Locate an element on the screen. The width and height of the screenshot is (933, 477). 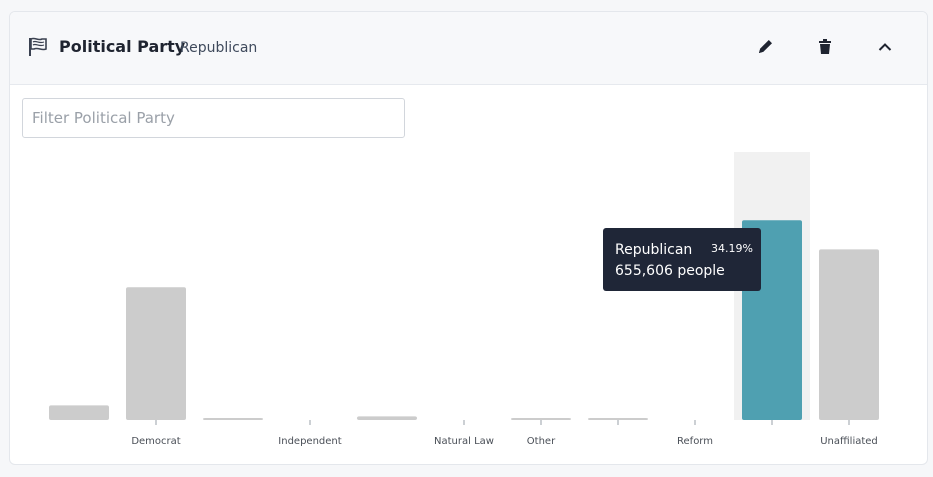
tooltip-percent: 34.19% is located at coordinates (732, 248).